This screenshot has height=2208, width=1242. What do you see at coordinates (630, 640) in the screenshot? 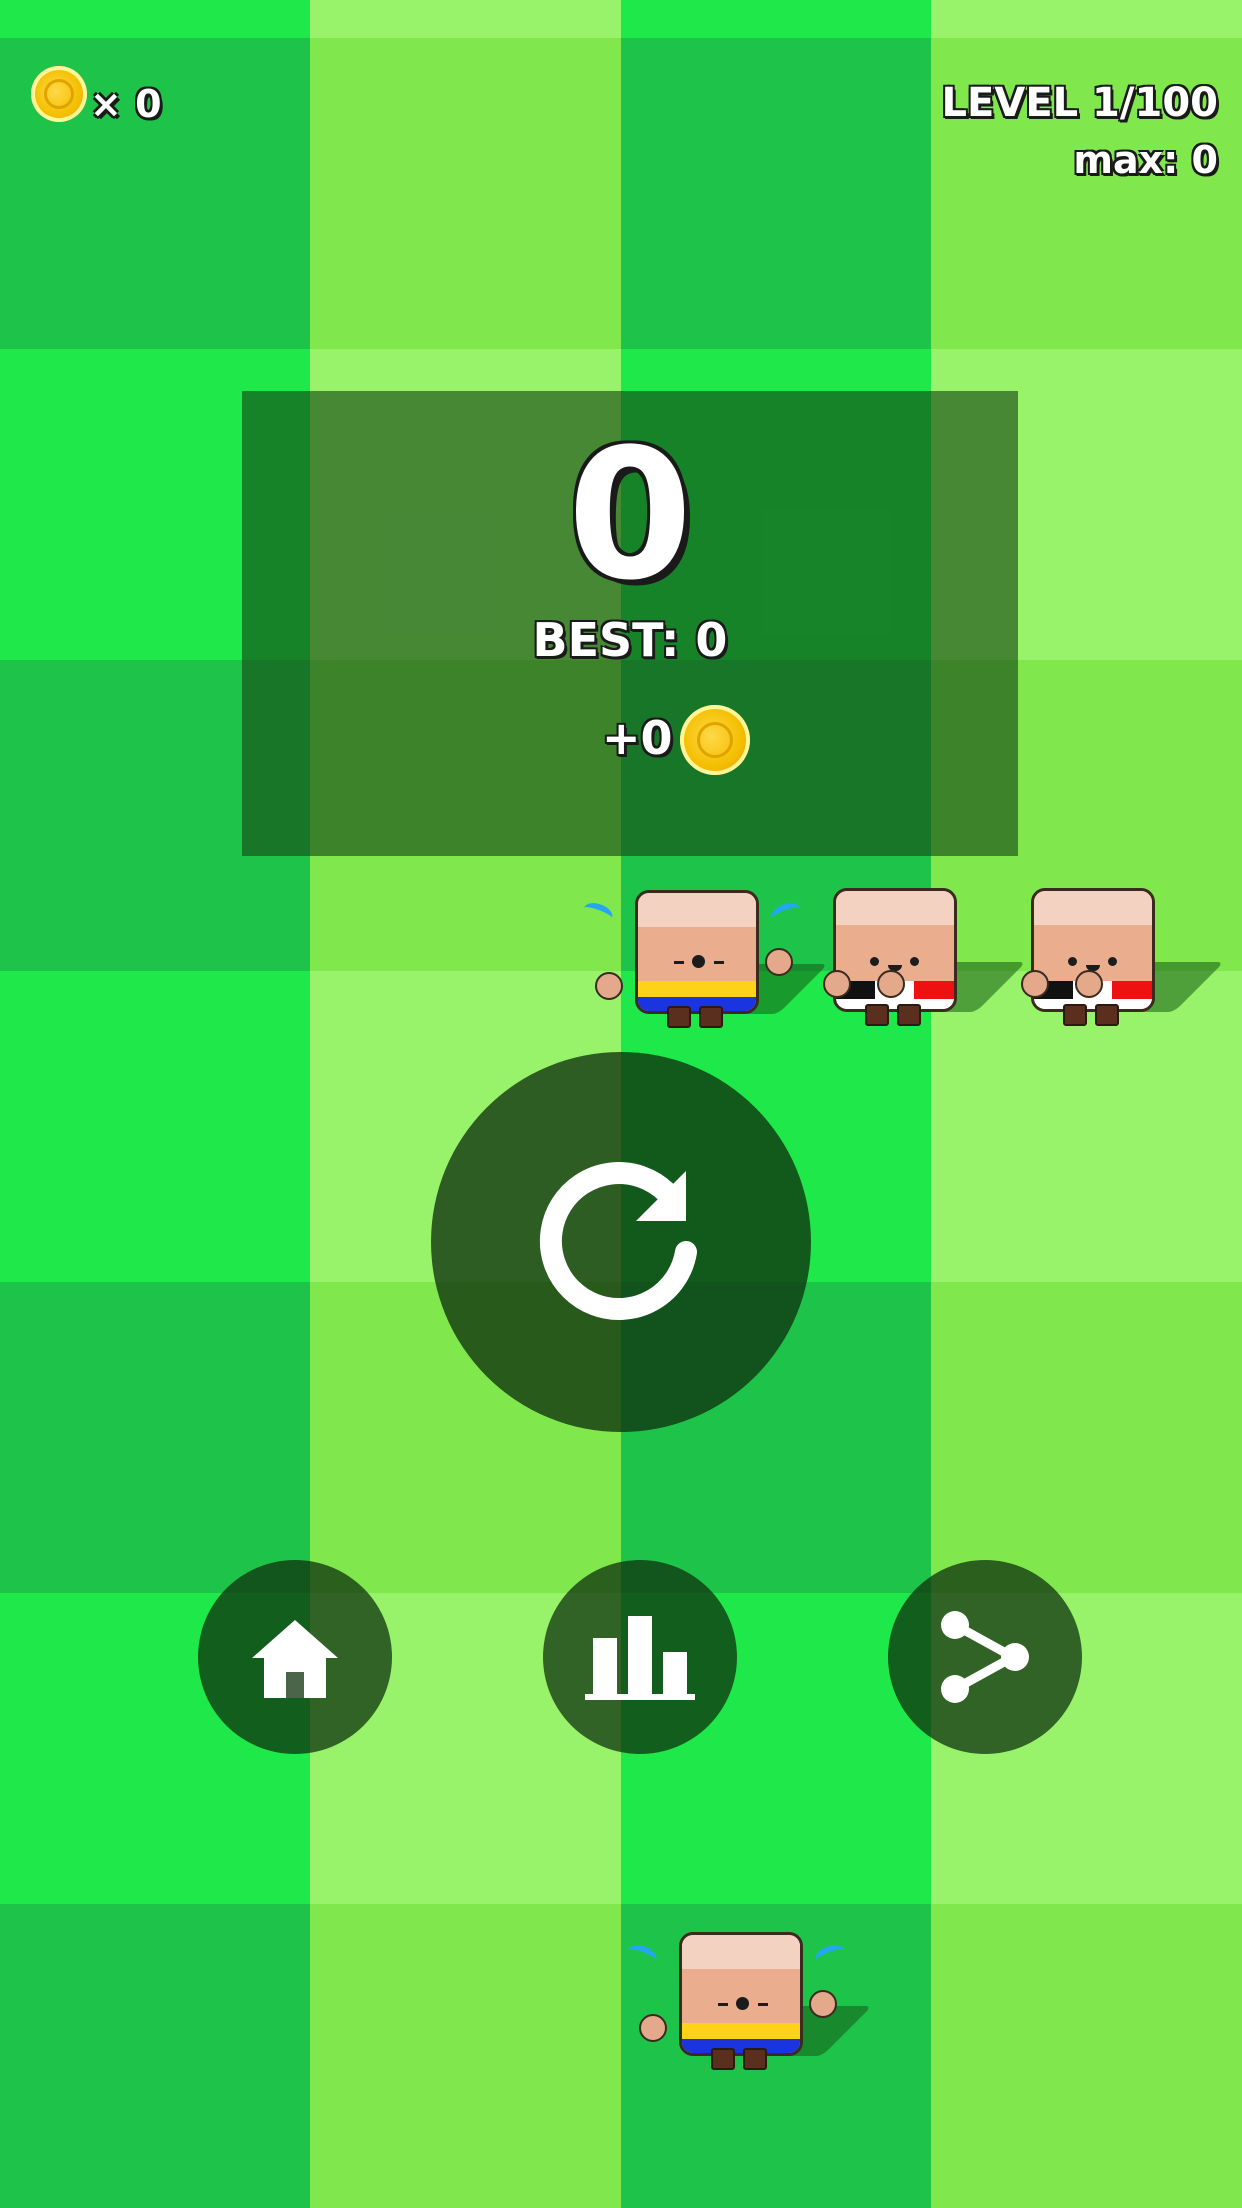
I see `best-score: BEST: 0` at bounding box center [630, 640].